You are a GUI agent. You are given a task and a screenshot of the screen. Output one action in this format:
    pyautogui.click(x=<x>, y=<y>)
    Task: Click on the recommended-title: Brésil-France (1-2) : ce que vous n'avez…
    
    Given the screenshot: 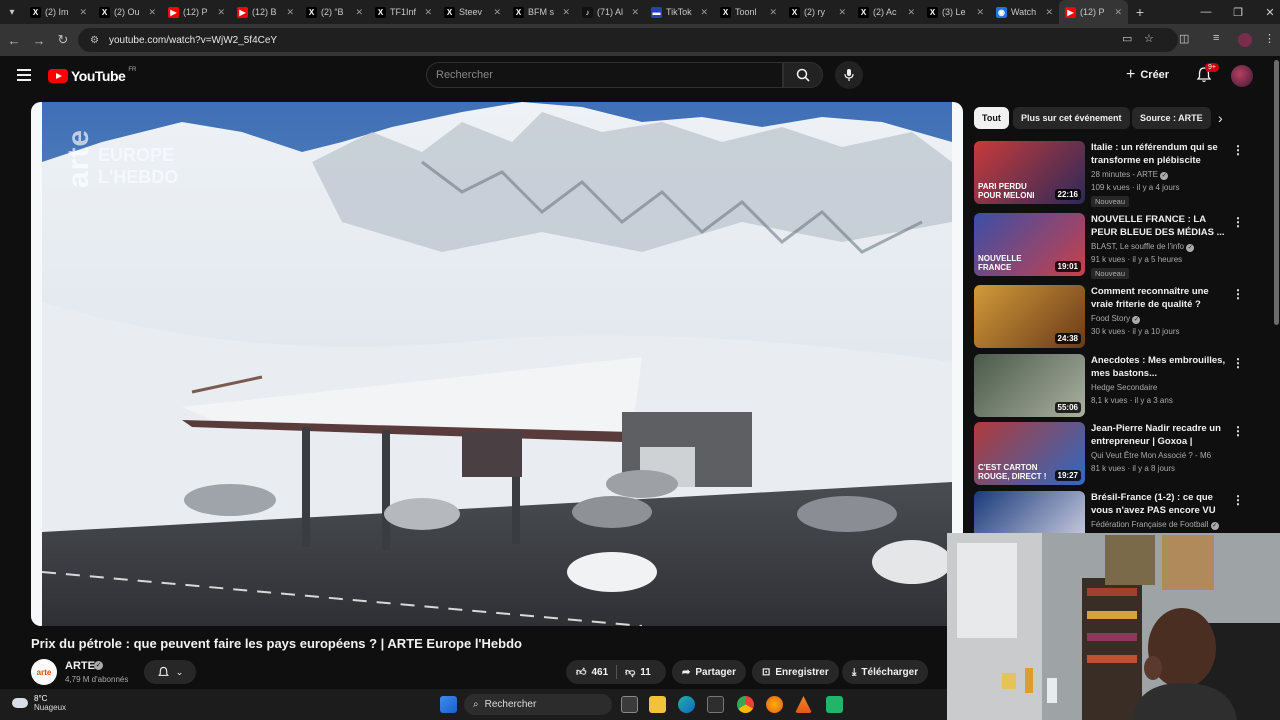 What is the action you would take?
    pyautogui.click(x=1160, y=504)
    